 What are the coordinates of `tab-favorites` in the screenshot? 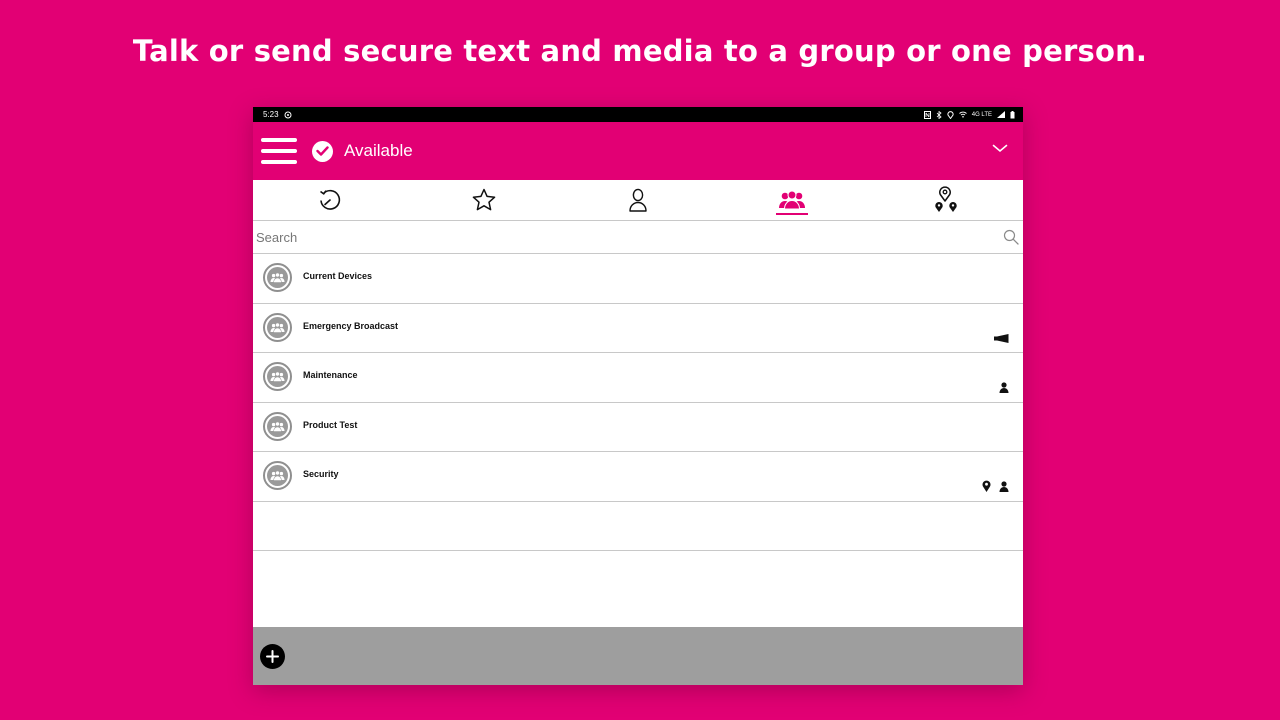 It's located at (484, 200).